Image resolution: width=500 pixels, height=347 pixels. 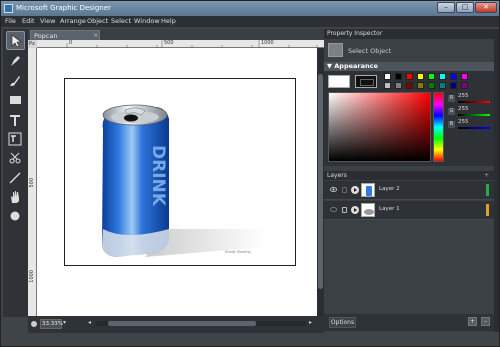 I want to click on fill-color-swatch, so click(x=339, y=81).